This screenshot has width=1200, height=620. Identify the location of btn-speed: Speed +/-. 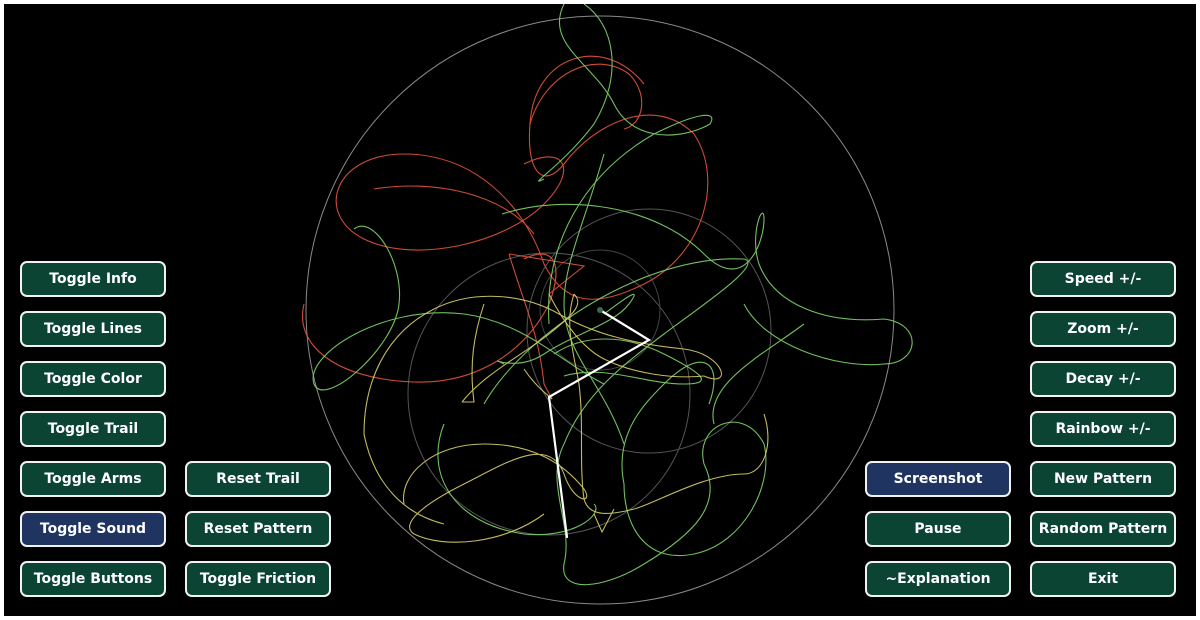
(1103, 279).